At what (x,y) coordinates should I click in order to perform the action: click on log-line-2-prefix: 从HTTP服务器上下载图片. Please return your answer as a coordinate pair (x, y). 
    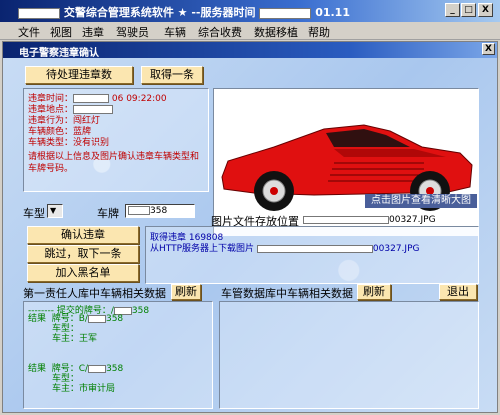
    Looking at the image, I should click on (202, 249).